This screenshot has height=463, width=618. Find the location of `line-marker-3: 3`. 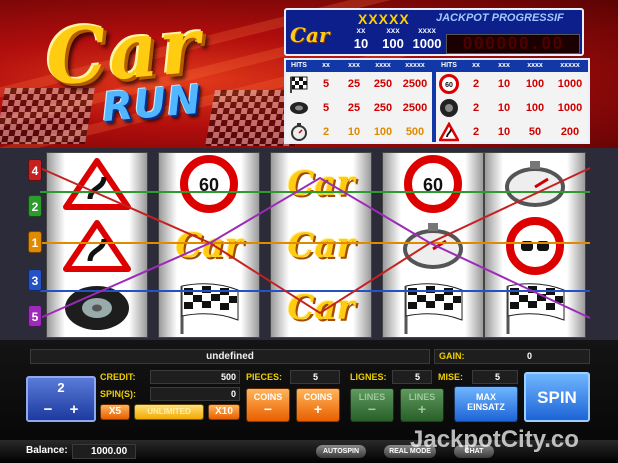

line-marker-3: 3 is located at coordinates (35, 280).